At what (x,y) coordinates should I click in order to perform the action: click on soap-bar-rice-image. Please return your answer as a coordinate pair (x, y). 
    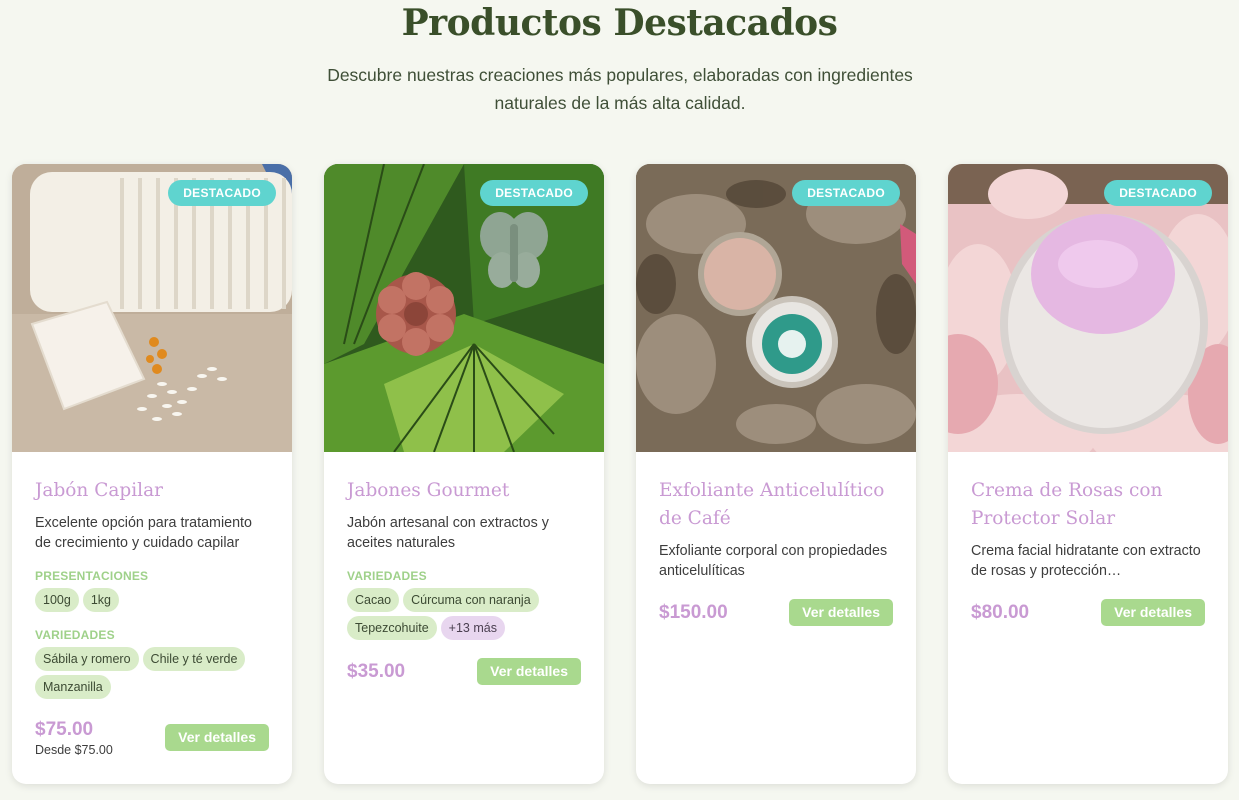
    Looking at the image, I should click on (152, 308).